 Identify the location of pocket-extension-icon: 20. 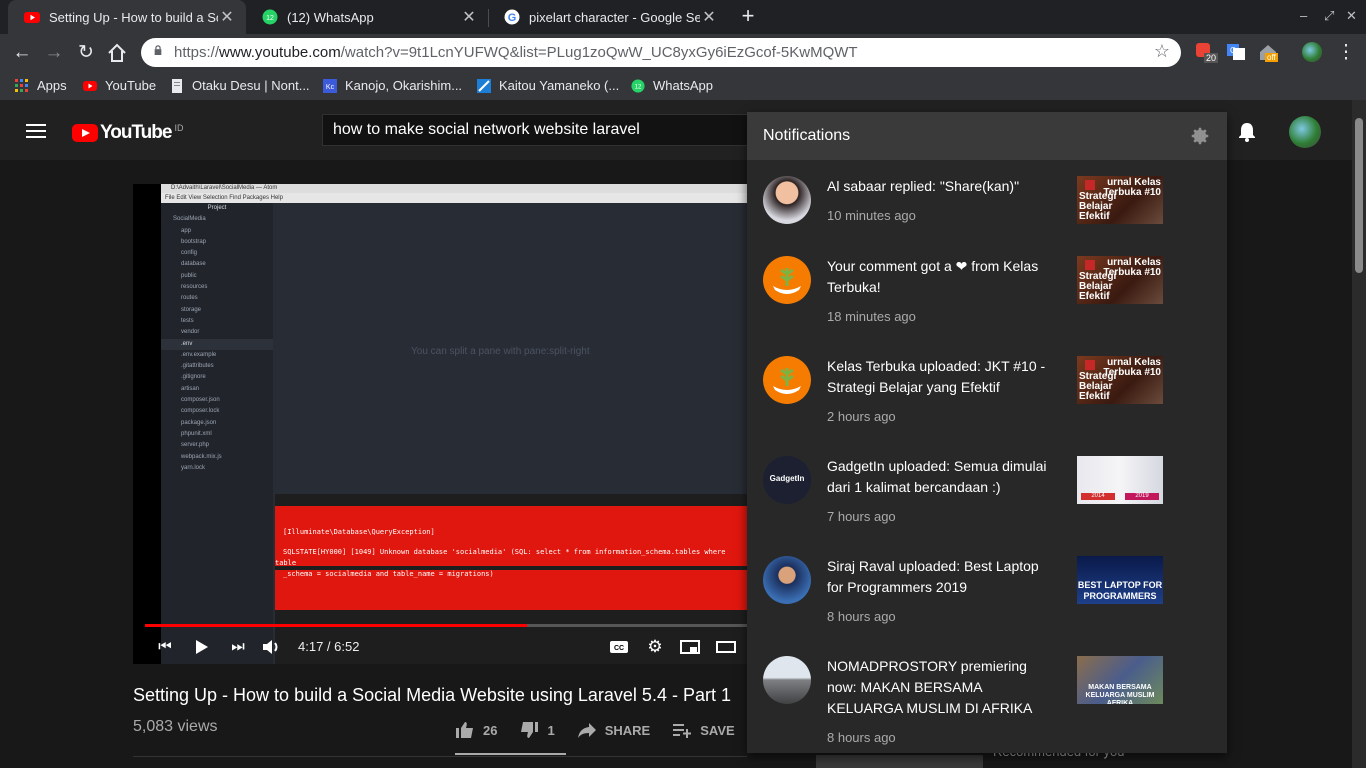
(1207, 52).